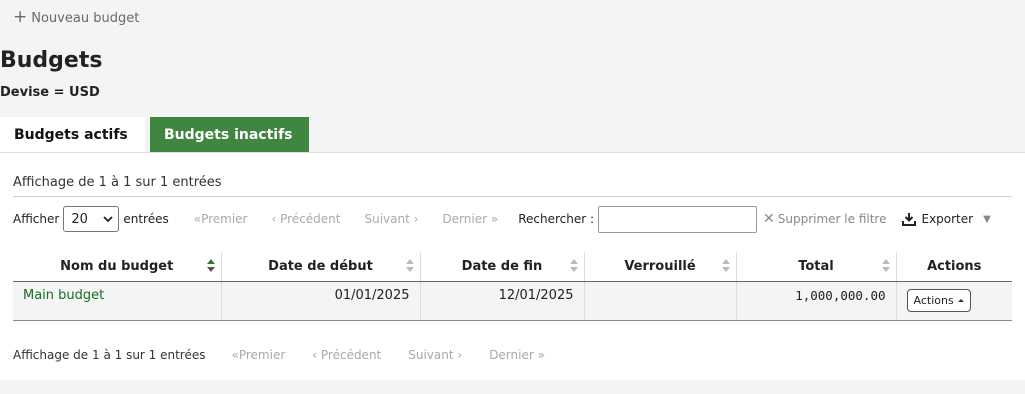 The width and height of the screenshot is (1025, 394). What do you see at coordinates (391, 219) in the screenshot?
I see `next-page-button: Suivant ›` at bounding box center [391, 219].